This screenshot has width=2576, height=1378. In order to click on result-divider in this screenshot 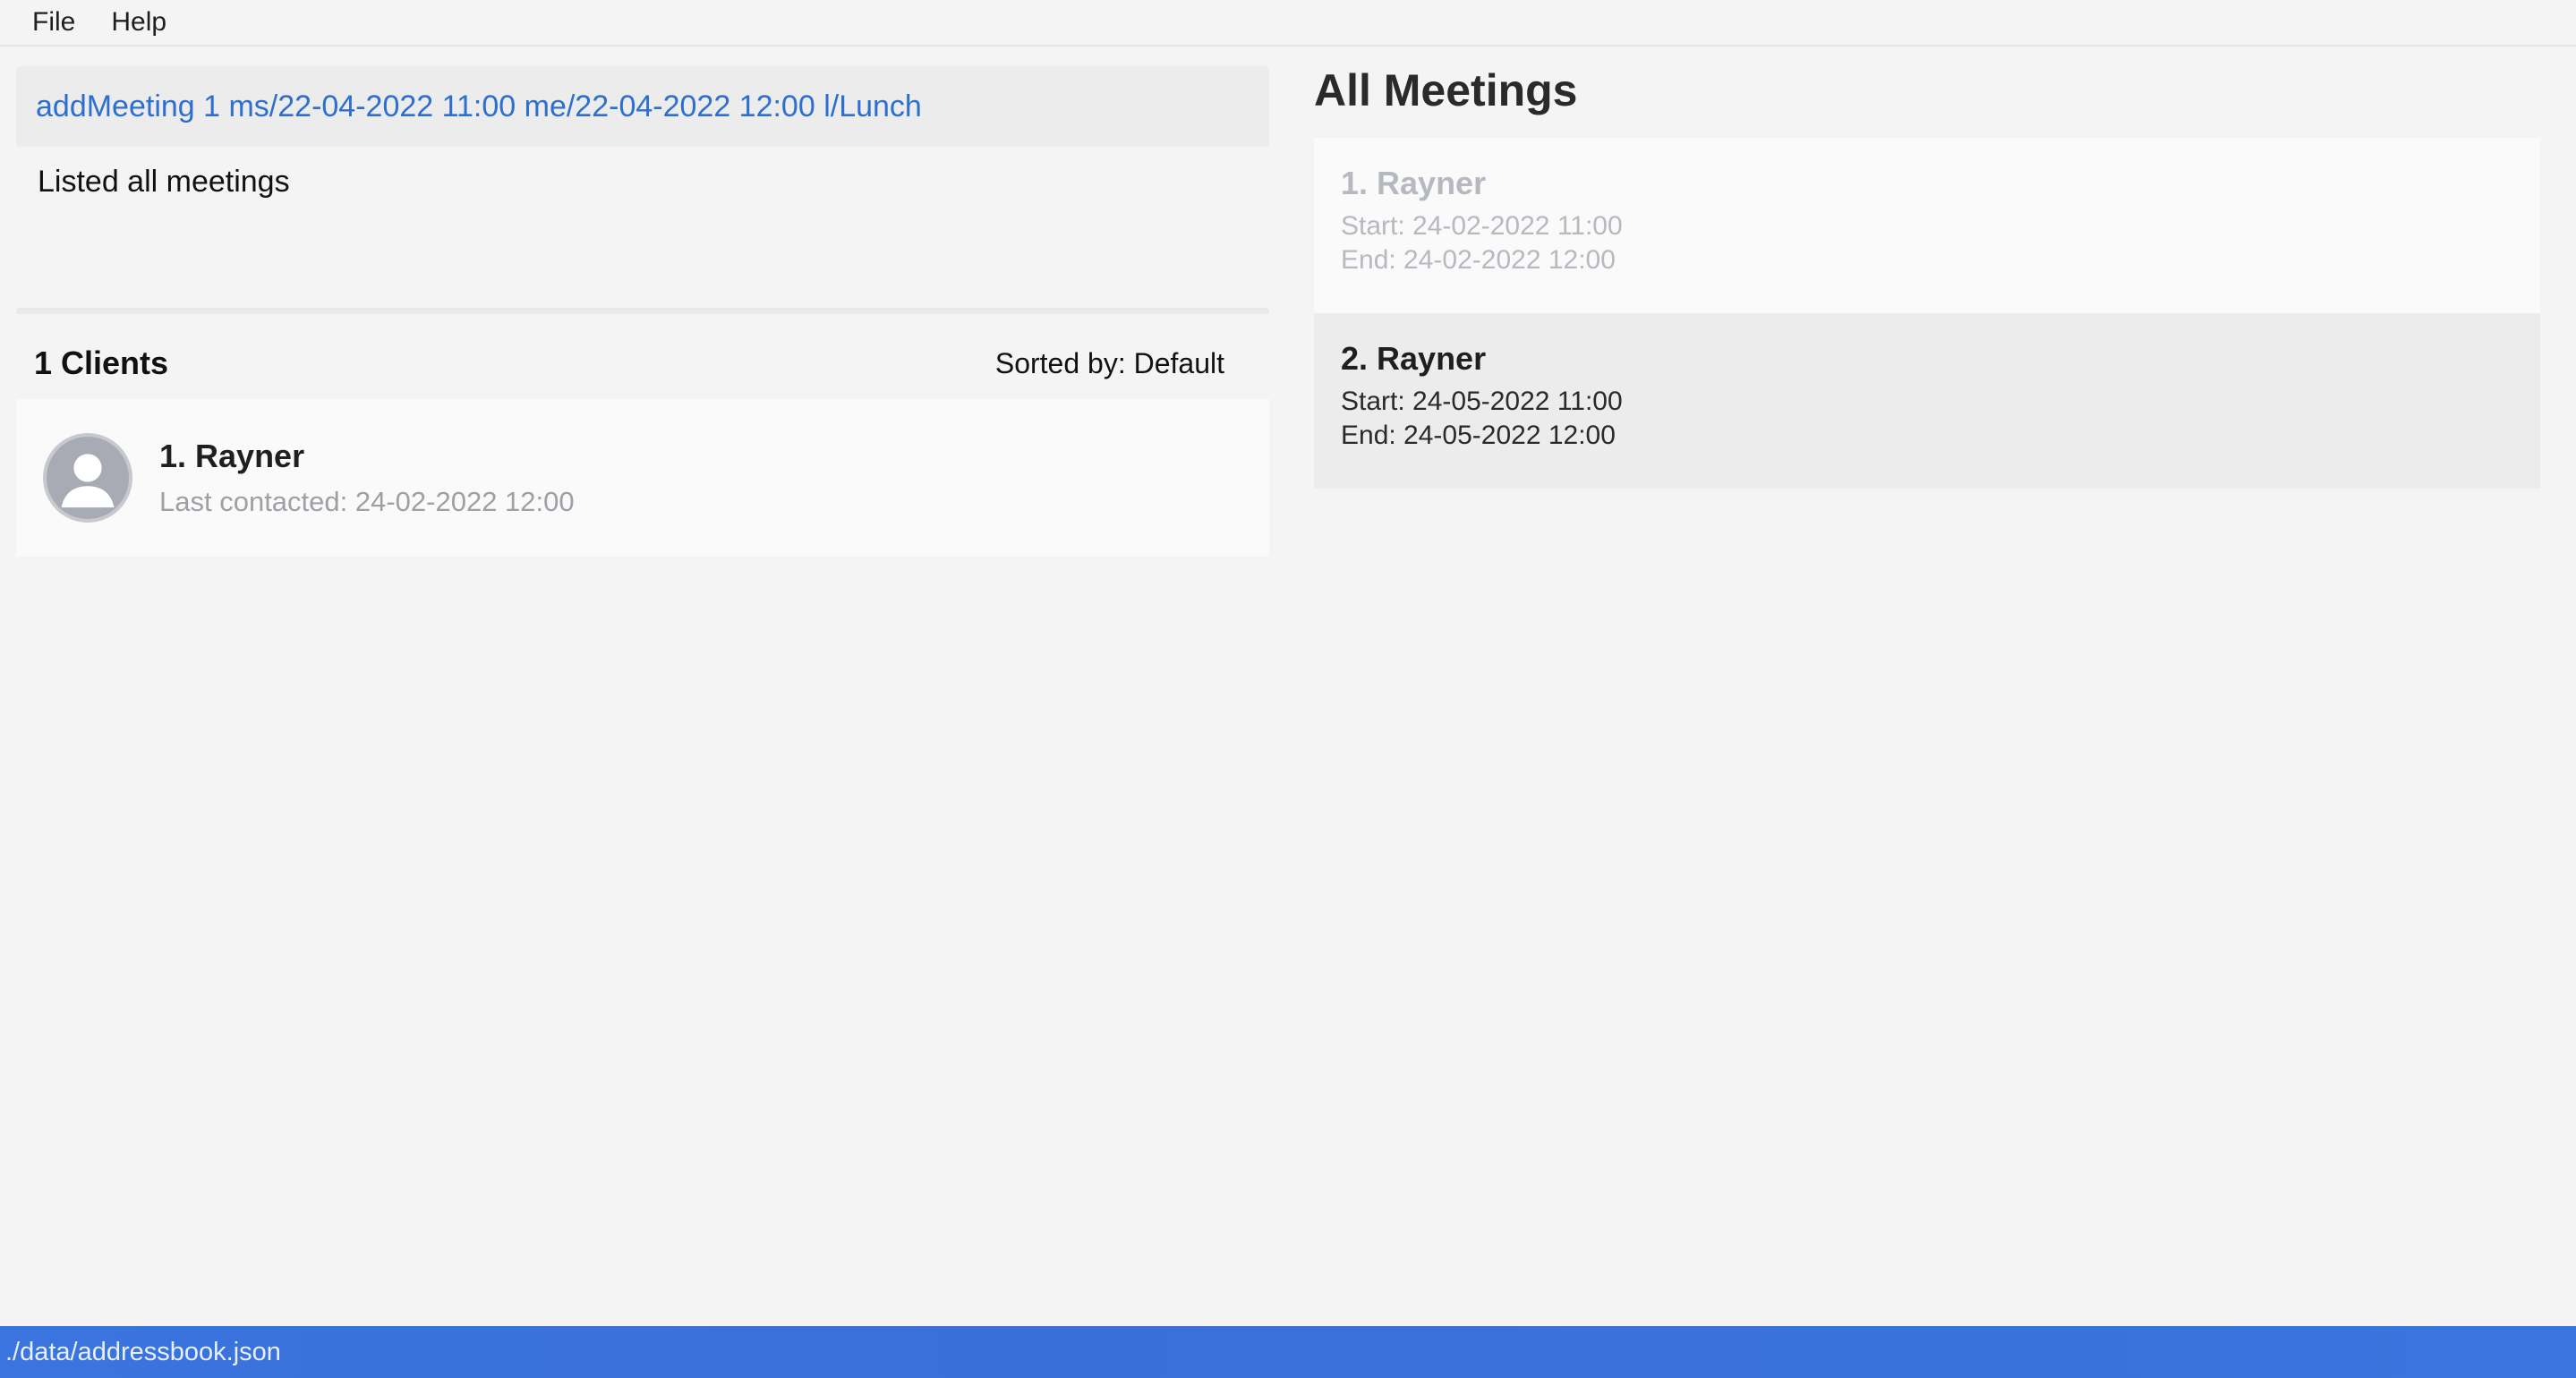, I will do `click(642, 311)`.